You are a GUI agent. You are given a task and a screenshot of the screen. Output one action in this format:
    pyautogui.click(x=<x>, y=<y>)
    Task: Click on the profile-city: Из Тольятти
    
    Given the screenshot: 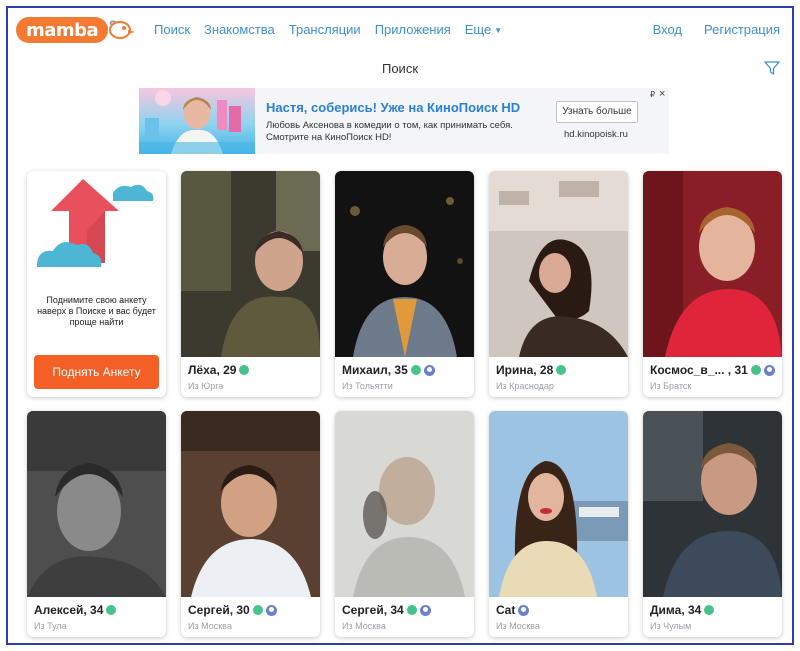 What is the action you would take?
    pyautogui.click(x=367, y=386)
    